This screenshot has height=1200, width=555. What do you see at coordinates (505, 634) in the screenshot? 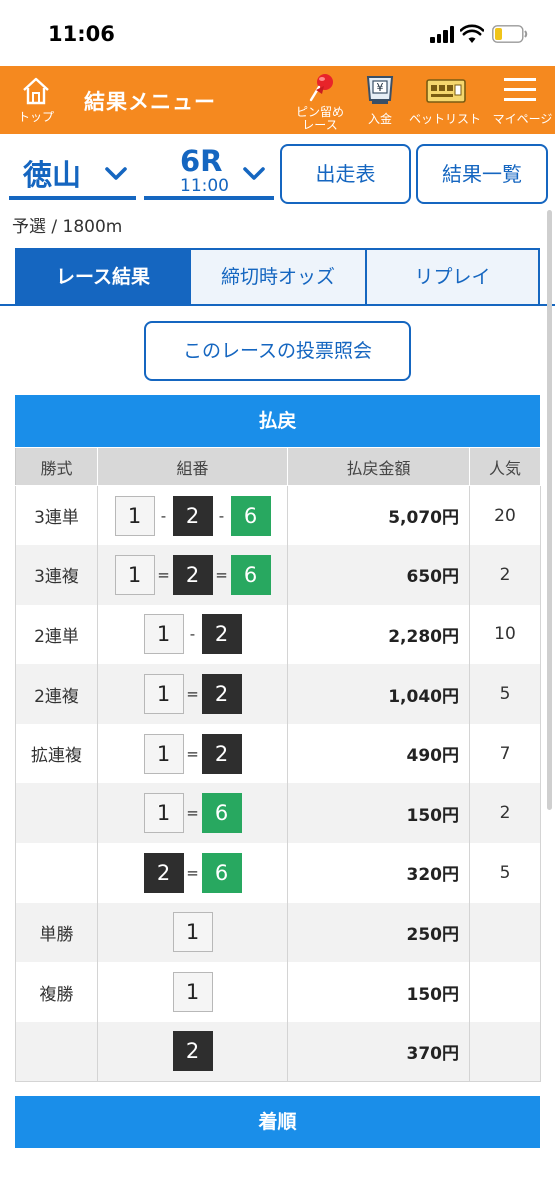
I see `popularity-cell: 10` at bounding box center [505, 634].